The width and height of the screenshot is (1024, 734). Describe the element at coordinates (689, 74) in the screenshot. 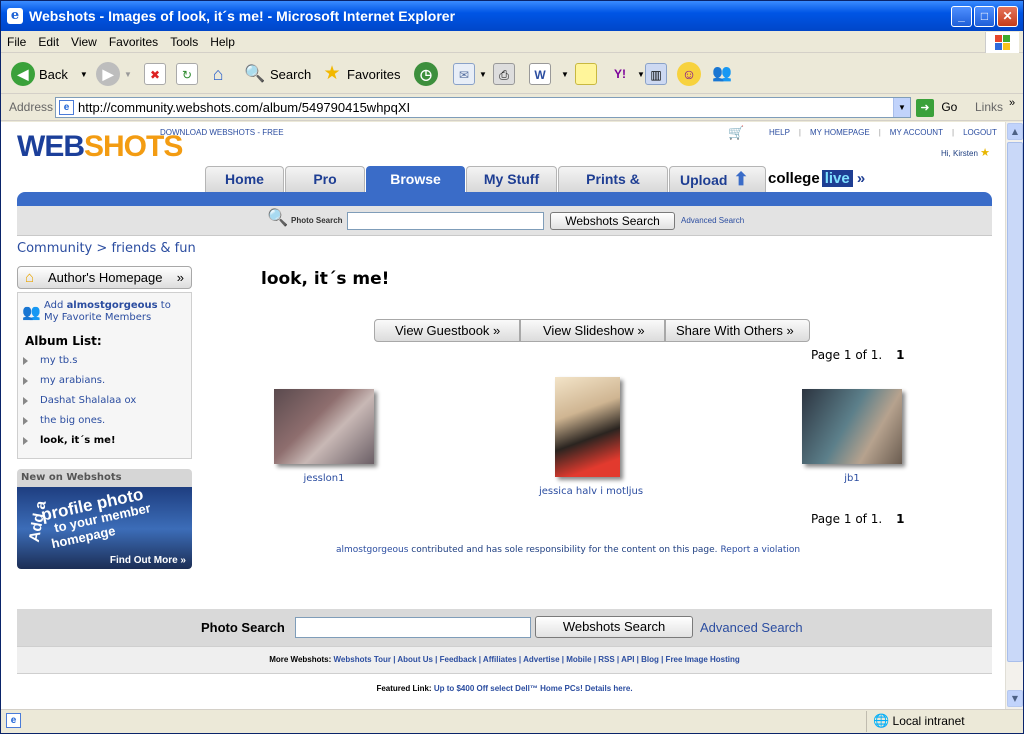

I see `messenger-button: ☺` at that location.